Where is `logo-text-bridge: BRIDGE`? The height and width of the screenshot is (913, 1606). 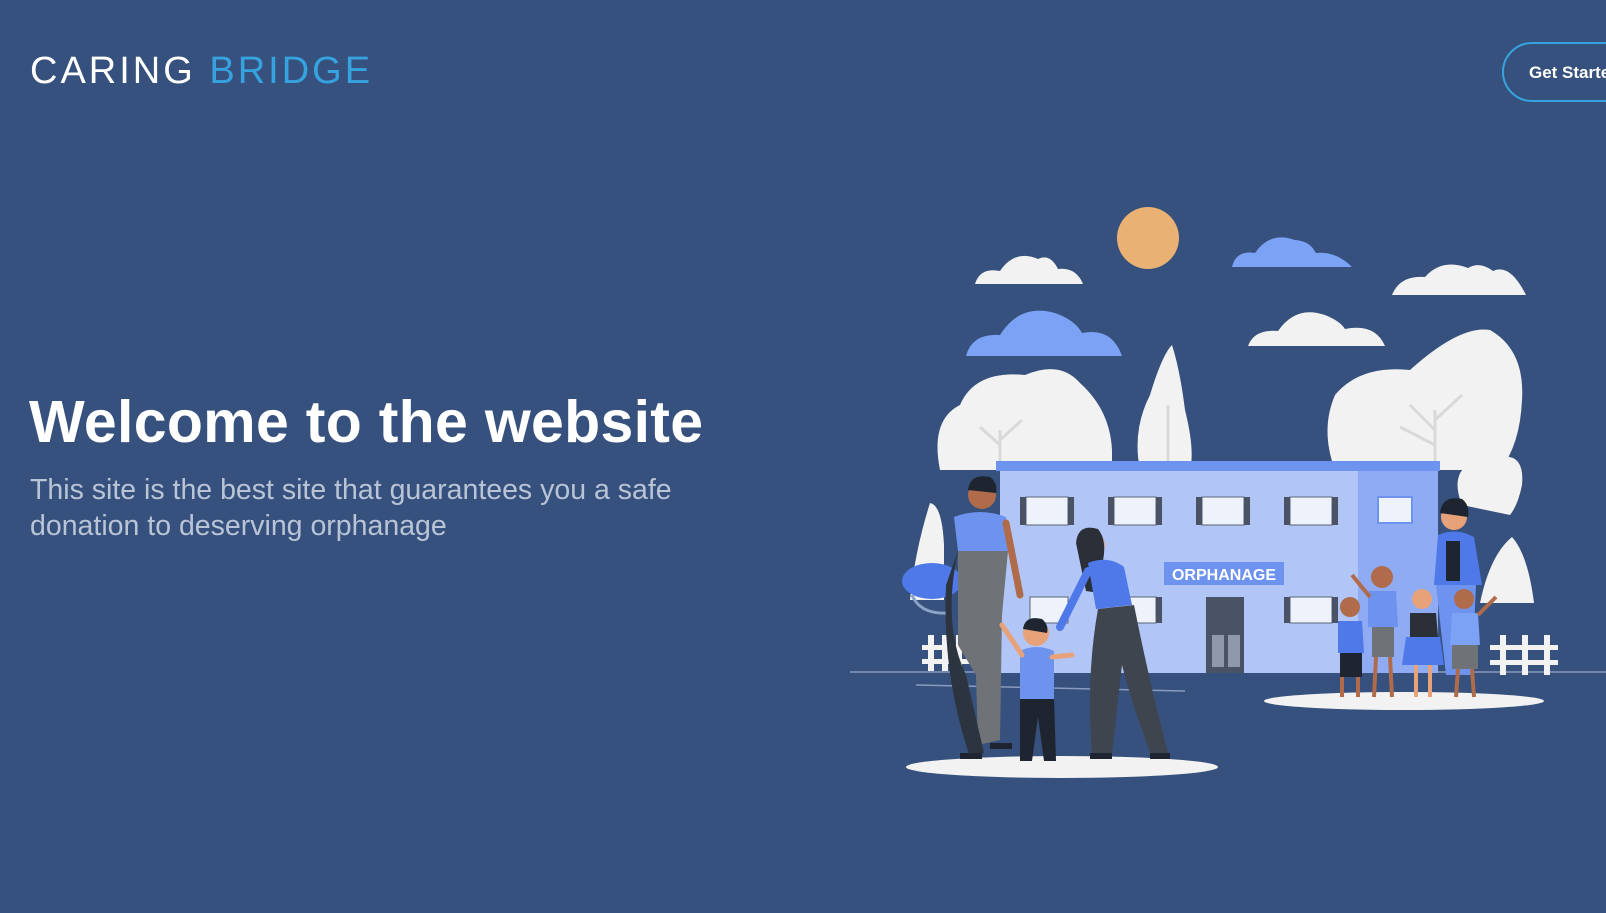
logo-text-bridge: BRIDGE is located at coordinates (291, 71).